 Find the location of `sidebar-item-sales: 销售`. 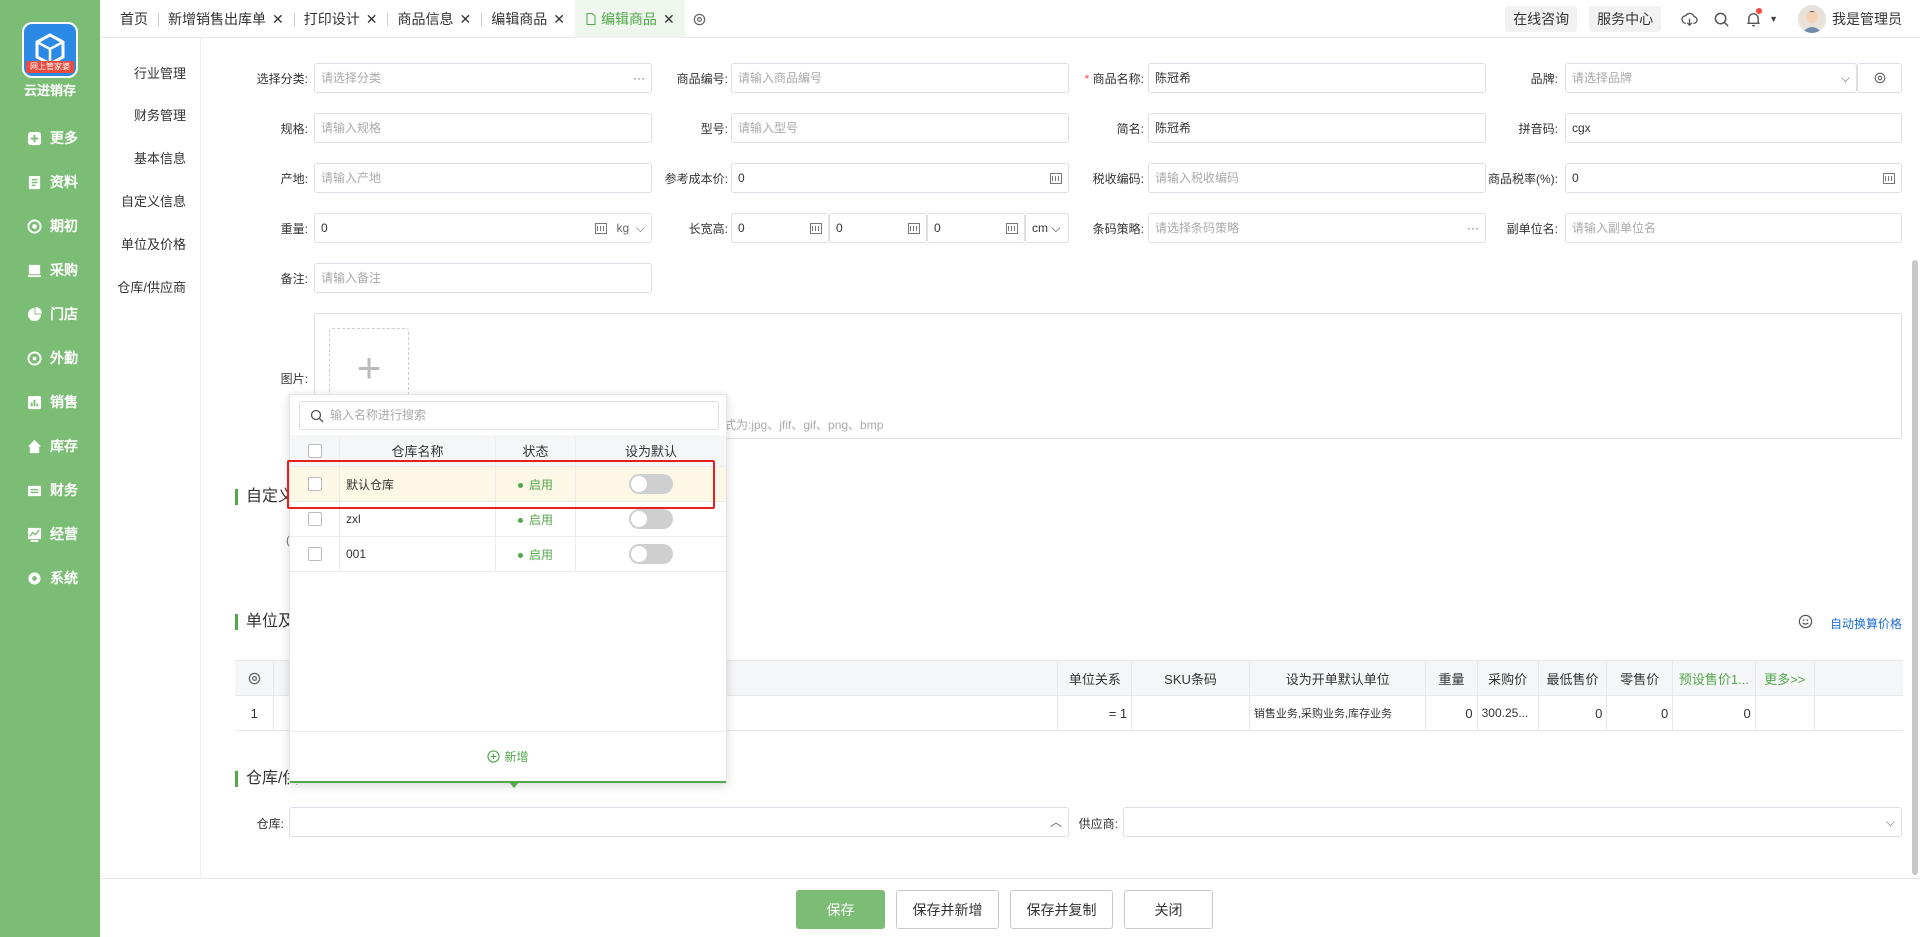

sidebar-item-sales: 销售 is located at coordinates (50, 402).